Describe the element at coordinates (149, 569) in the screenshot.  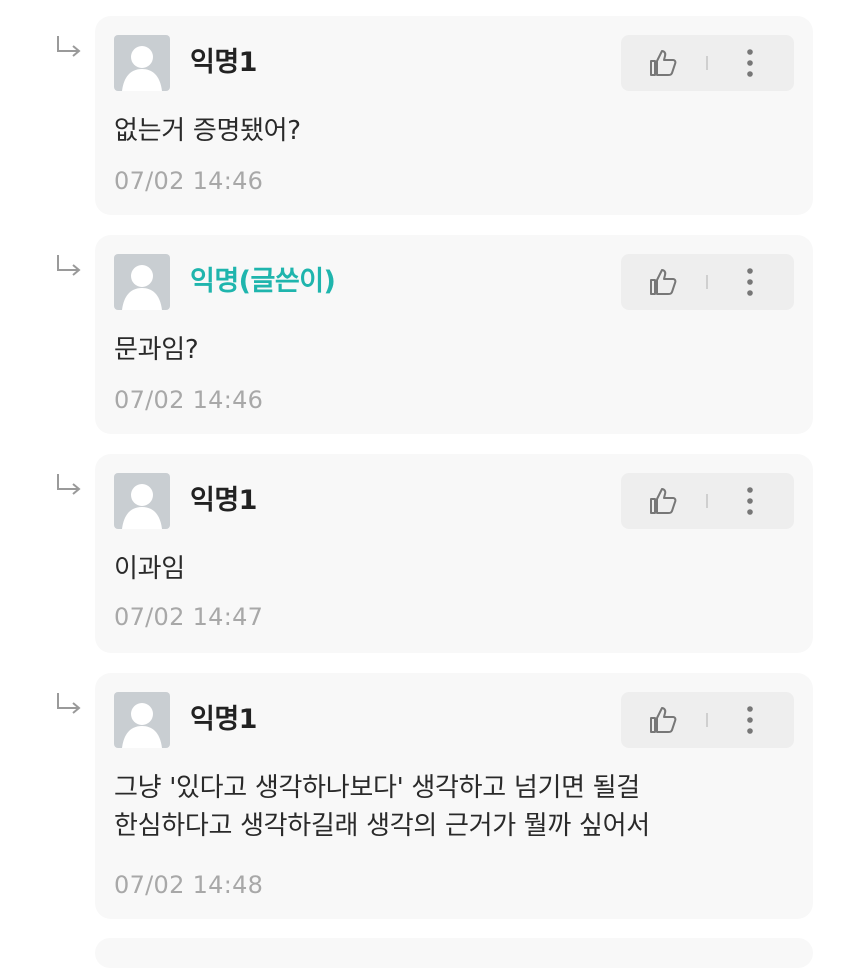
I see `comment-content: 이과임` at that location.